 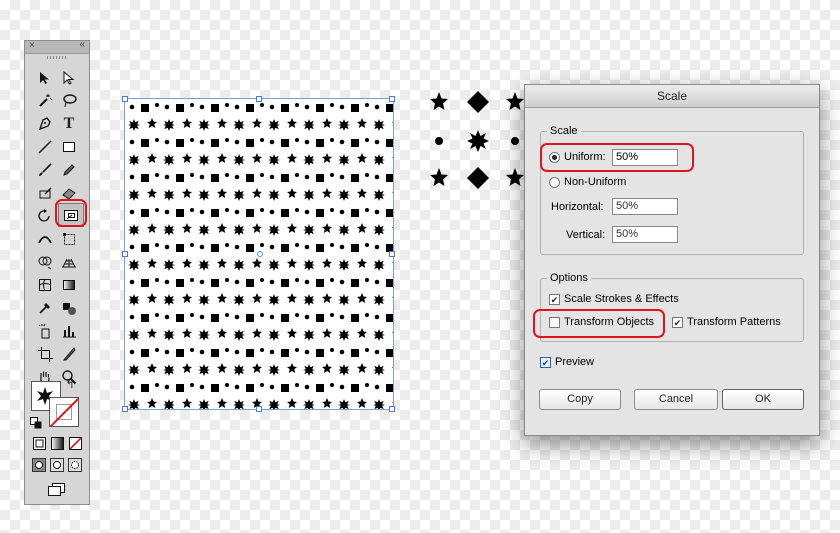 What do you see at coordinates (45, 78) in the screenshot?
I see `selection-tool-icon` at bounding box center [45, 78].